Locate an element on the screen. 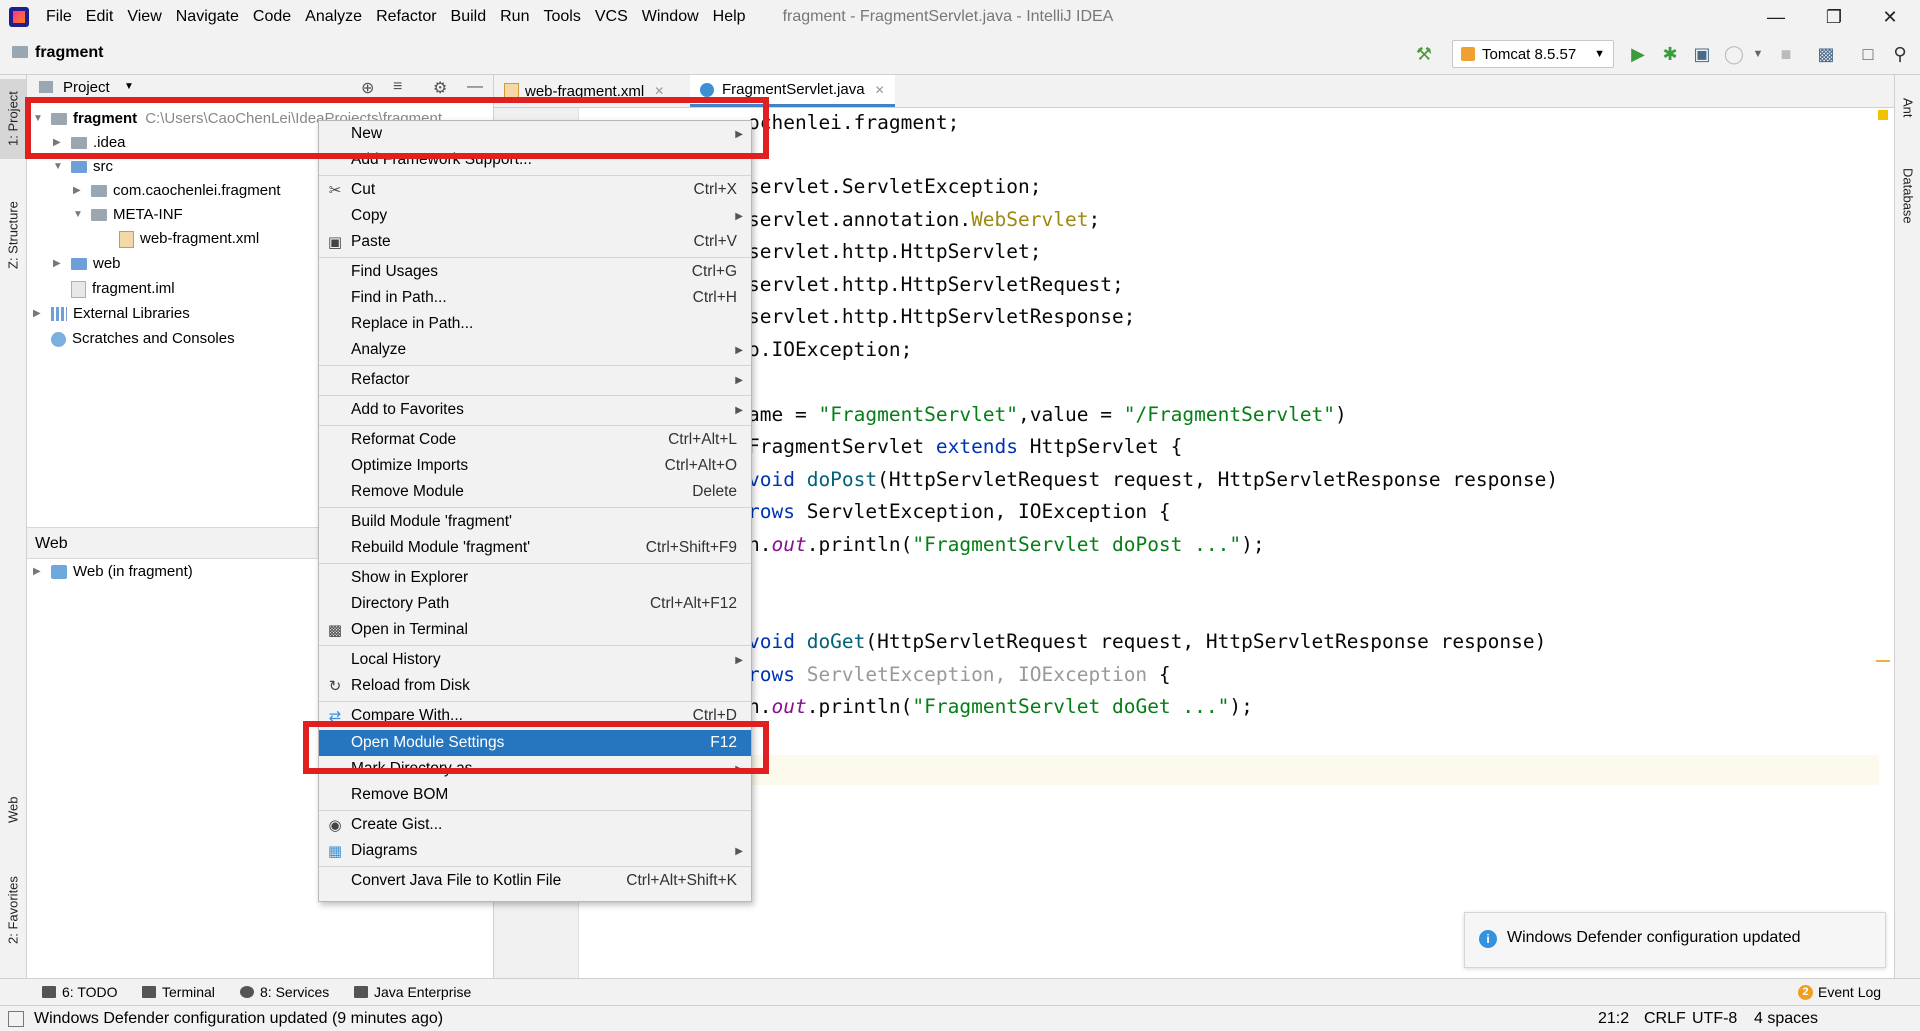  caret-position: 21:2 is located at coordinates (1613, 1019).